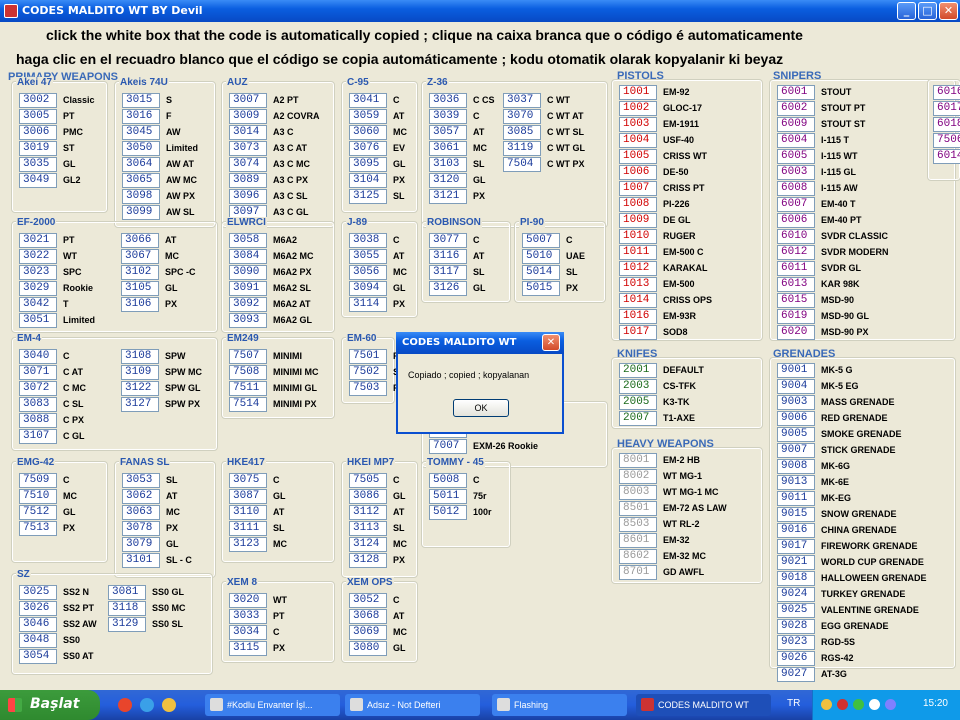 This screenshot has width=960, height=720. What do you see at coordinates (248, 116) in the screenshot?
I see `code-box: 3009` at bounding box center [248, 116].